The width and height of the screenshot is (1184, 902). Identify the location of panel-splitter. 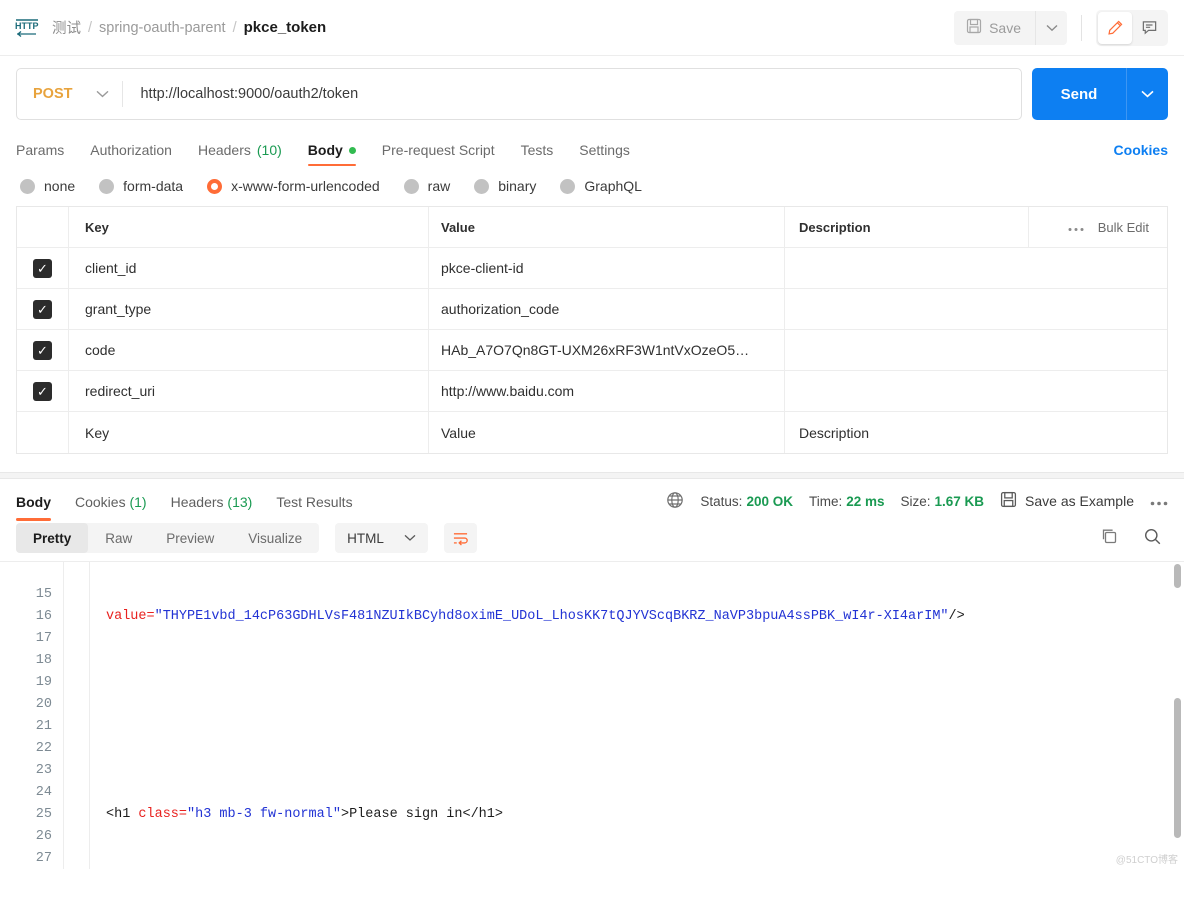
(592, 475).